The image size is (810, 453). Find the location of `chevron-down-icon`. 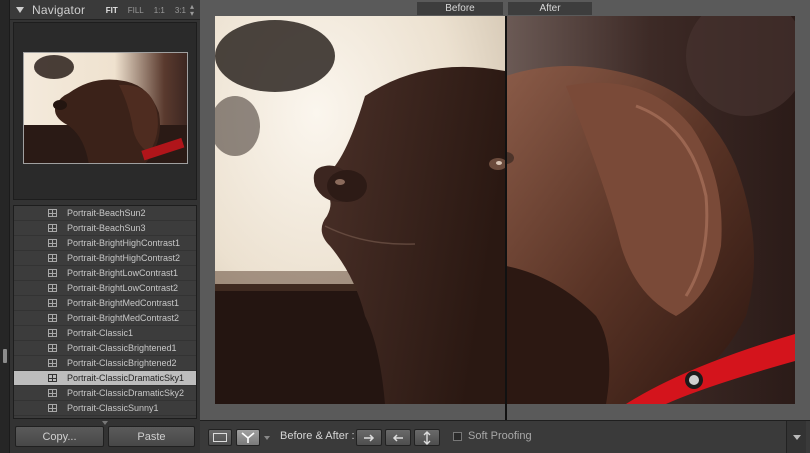

chevron-down-icon is located at coordinates (797, 437).